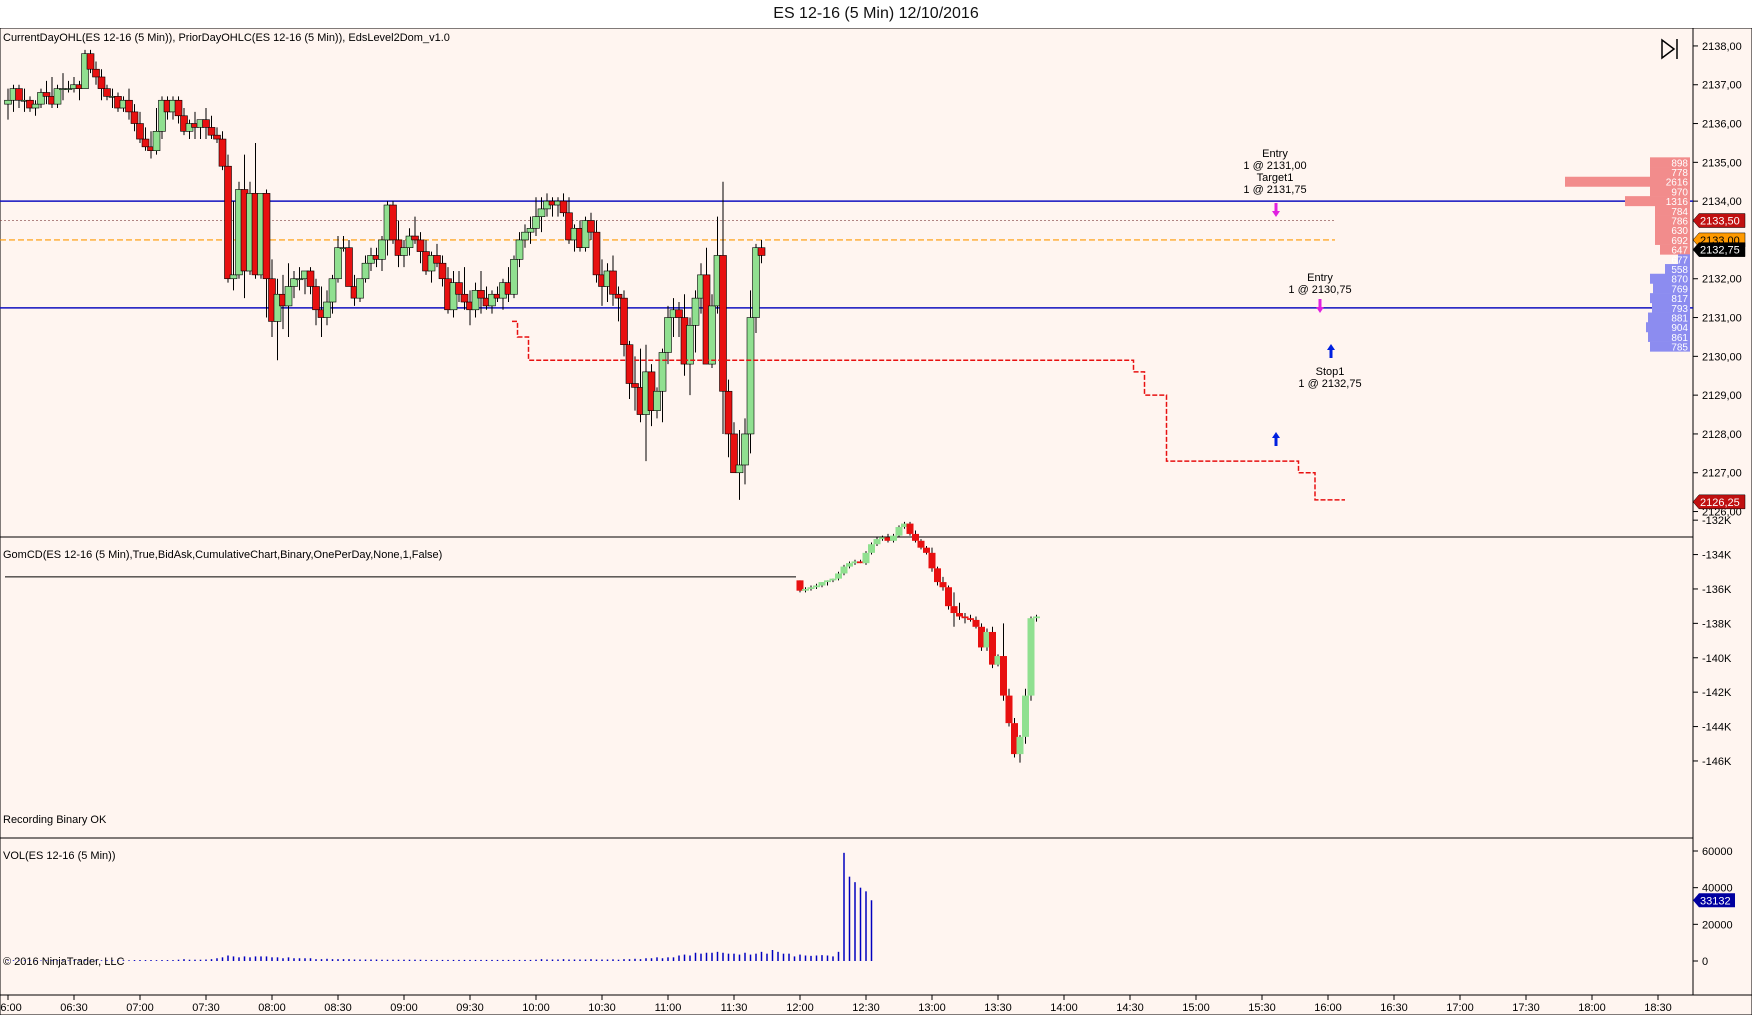 The width and height of the screenshot is (1752, 1015). Describe the element at coordinates (1720, 503) in the screenshot. I see `low-price-flag-label: 2126,25` at that location.